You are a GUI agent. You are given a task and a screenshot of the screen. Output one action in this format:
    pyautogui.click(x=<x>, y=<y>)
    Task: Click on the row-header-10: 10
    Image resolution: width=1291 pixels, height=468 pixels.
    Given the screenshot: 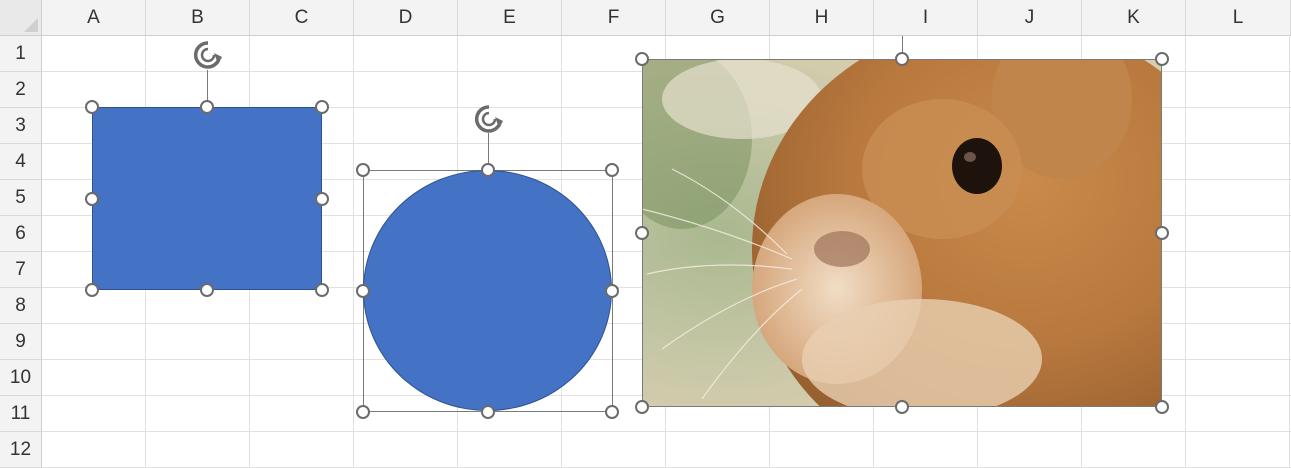 What is the action you would take?
    pyautogui.click(x=21, y=378)
    